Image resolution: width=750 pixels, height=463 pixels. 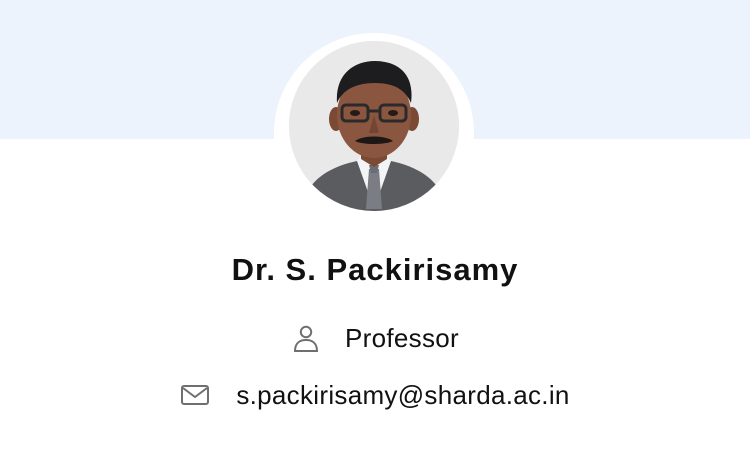 What do you see at coordinates (402, 395) in the screenshot?
I see `profile-email: s.packirisamy@sharda.ac.in` at bounding box center [402, 395].